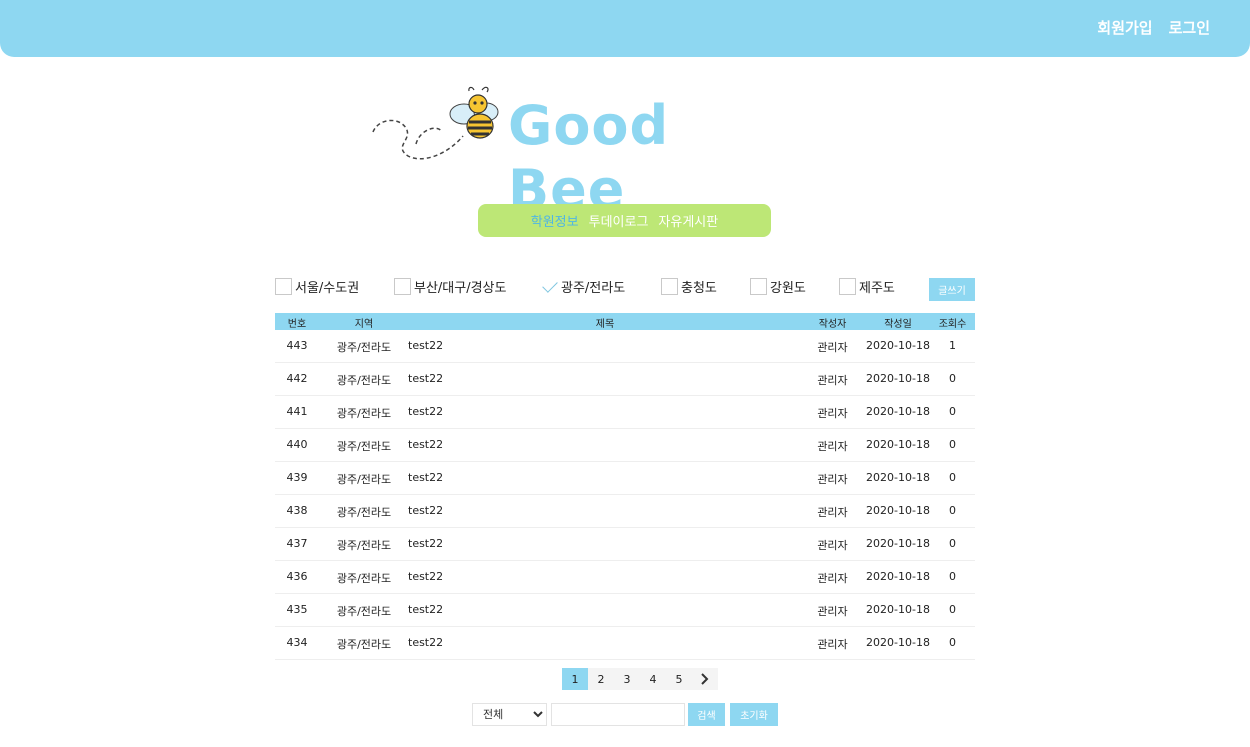 The height and width of the screenshot is (747, 1250). Describe the element at coordinates (679, 679) in the screenshot. I see `page-5: 5` at that location.